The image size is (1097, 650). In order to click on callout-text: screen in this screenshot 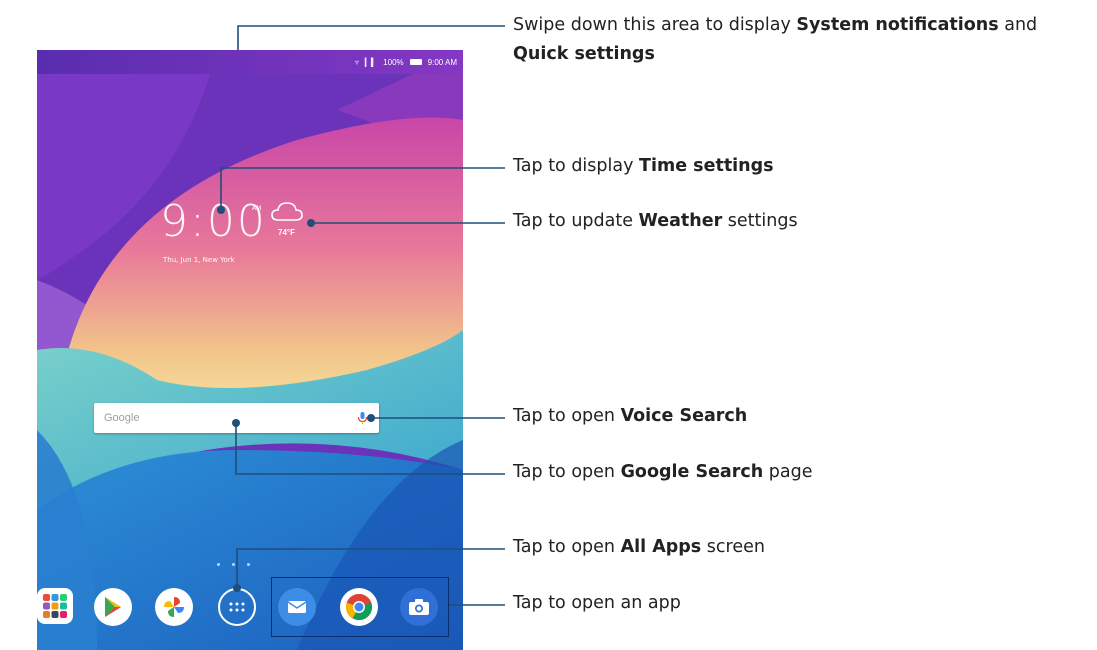, I will do `click(733, 547)`.